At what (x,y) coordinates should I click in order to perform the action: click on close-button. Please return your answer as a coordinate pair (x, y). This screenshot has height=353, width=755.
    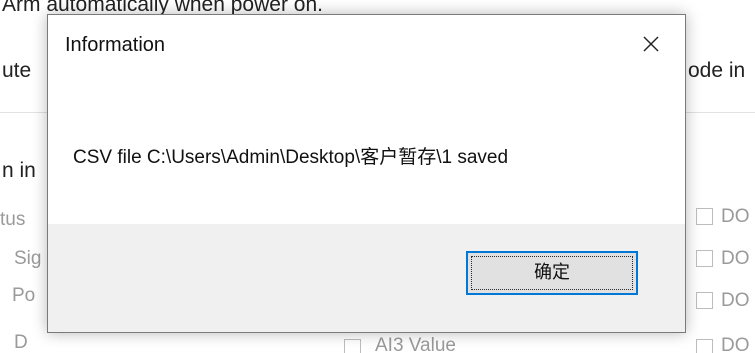
    Looking at the image, I should click on (651, 44).